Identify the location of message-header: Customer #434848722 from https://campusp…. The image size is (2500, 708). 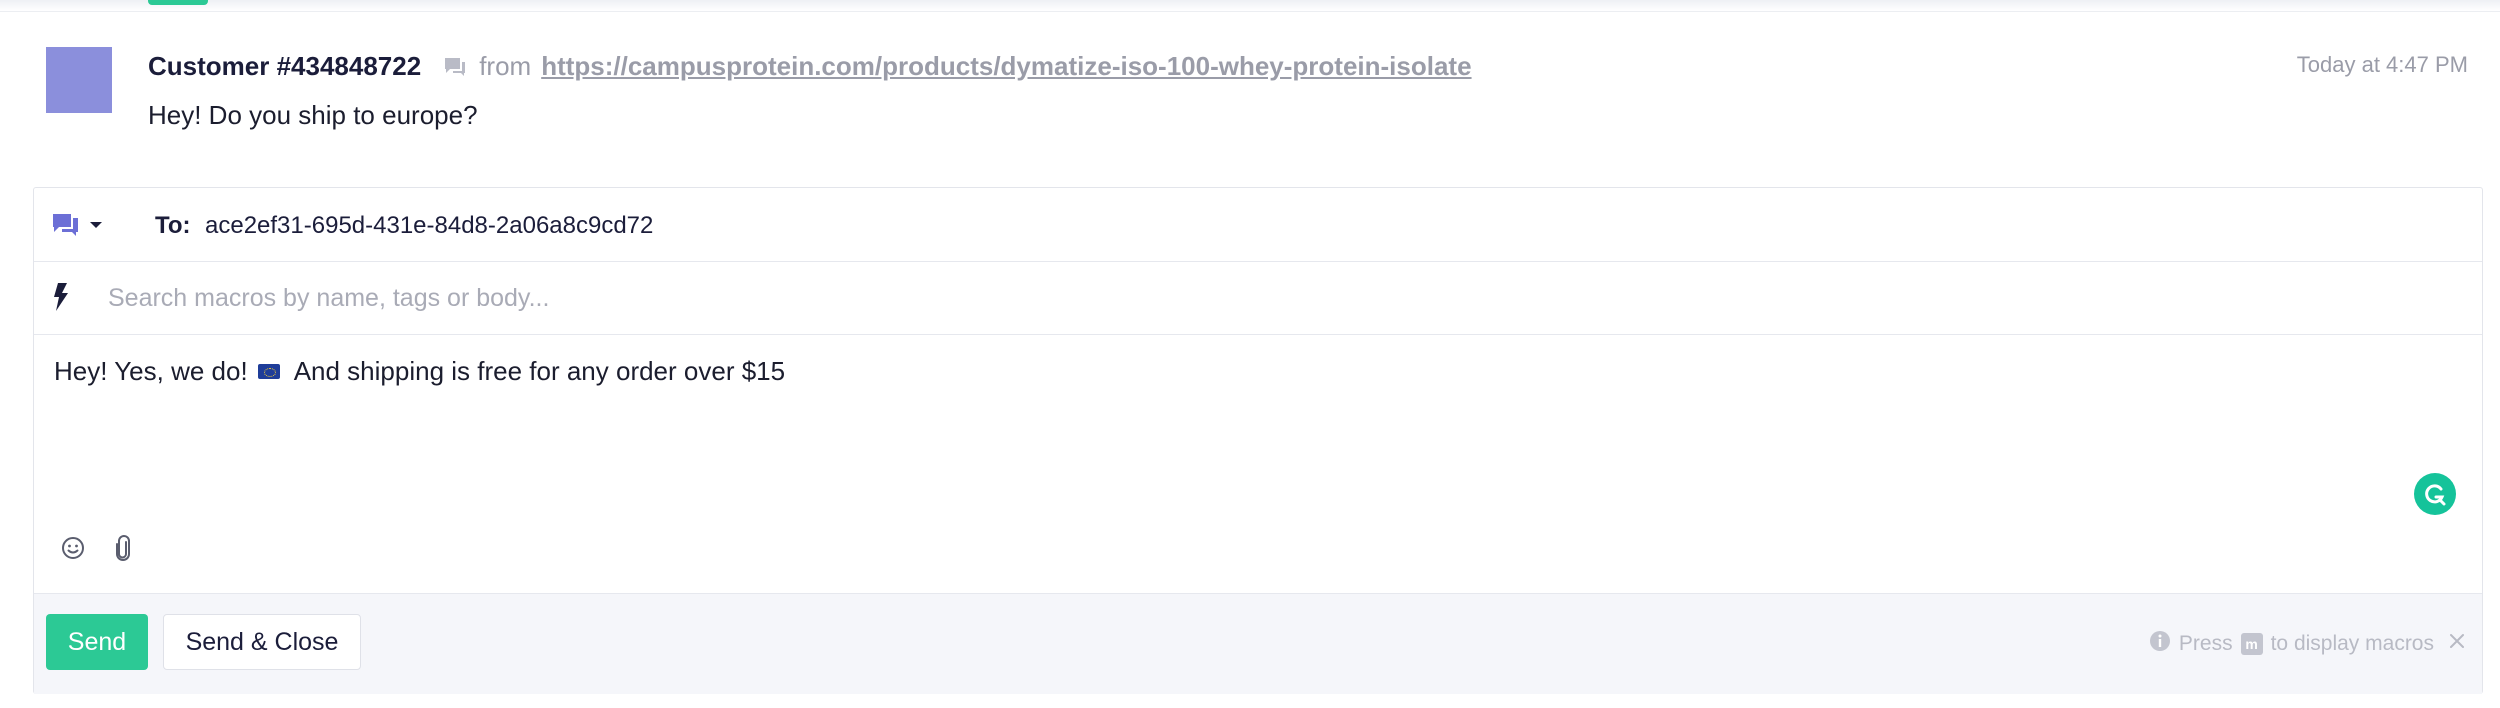
(810, 66).